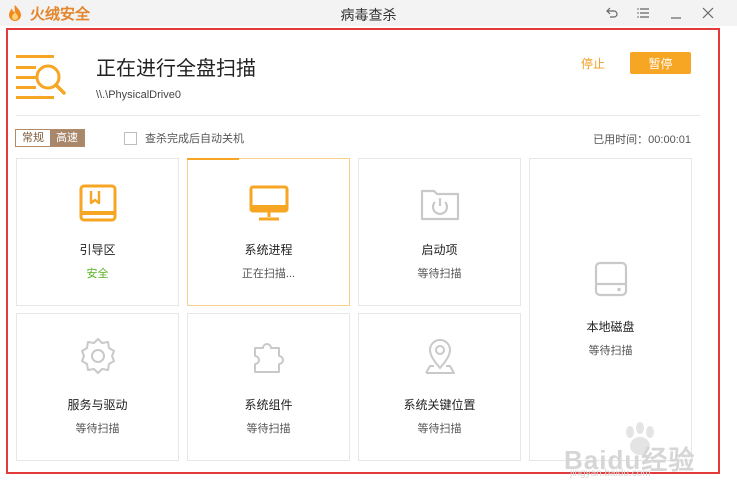  What do you see at coordinates (676, 13) in the screenshot?
I see `minimize-icon` at bounding box center [676, 13].